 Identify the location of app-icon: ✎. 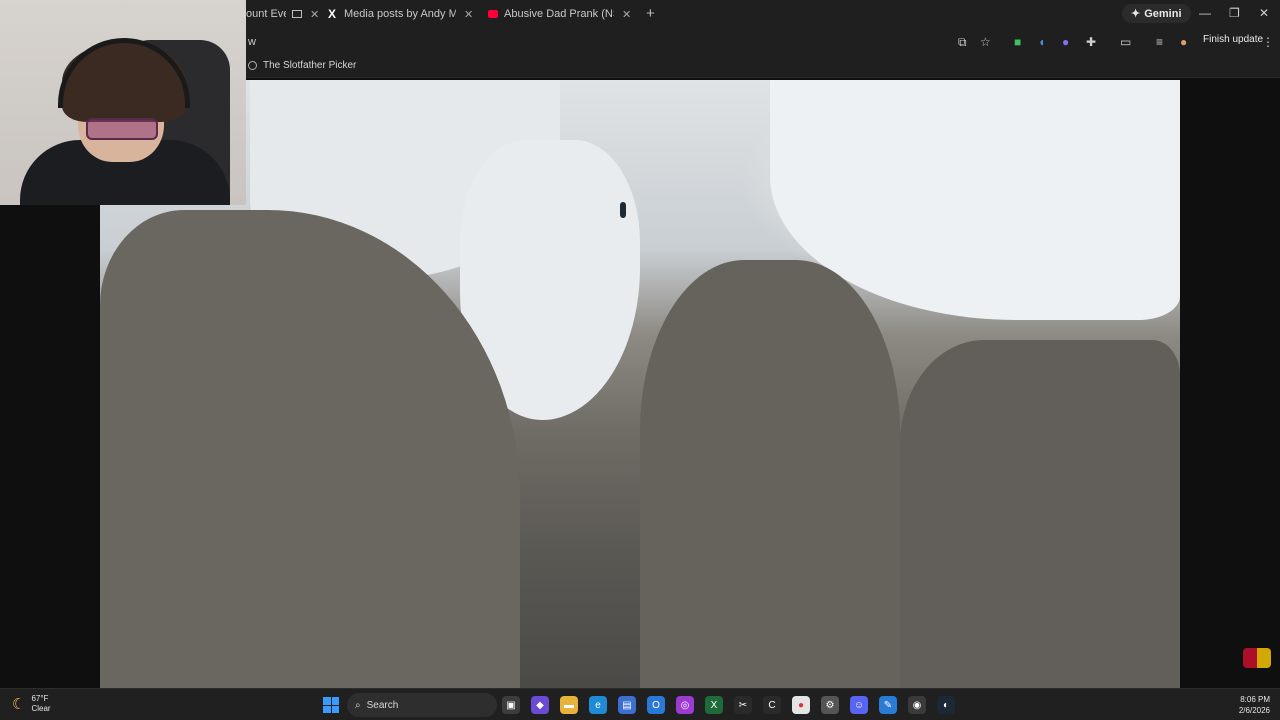
(888, 705).